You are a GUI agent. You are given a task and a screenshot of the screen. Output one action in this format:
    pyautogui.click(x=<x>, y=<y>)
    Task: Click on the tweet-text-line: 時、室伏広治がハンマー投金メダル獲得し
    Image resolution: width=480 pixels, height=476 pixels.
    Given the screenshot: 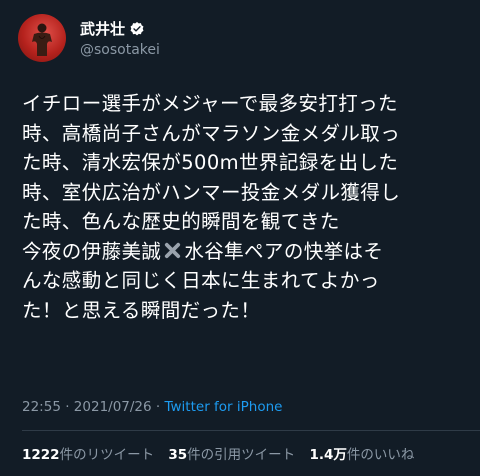 What is the action you would take?
    pyautogui.click(x=211, y=192)
    